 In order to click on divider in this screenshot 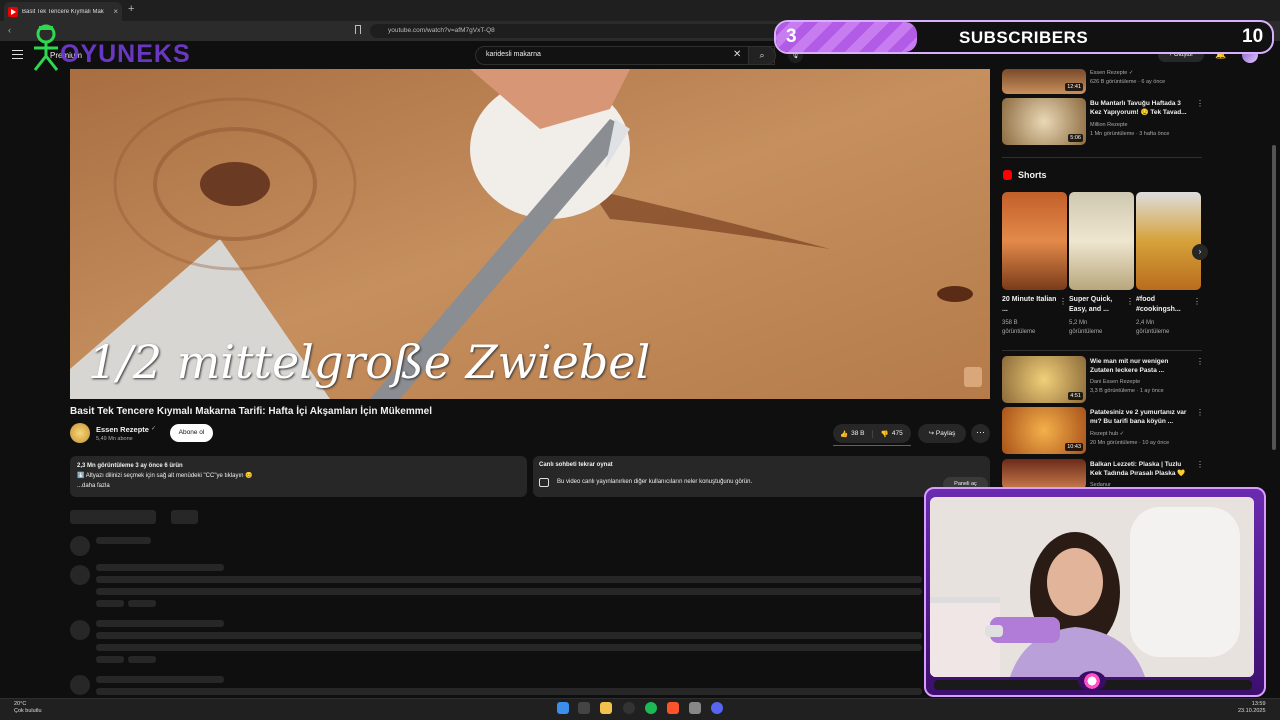, I will do `click(1102, 157)`.